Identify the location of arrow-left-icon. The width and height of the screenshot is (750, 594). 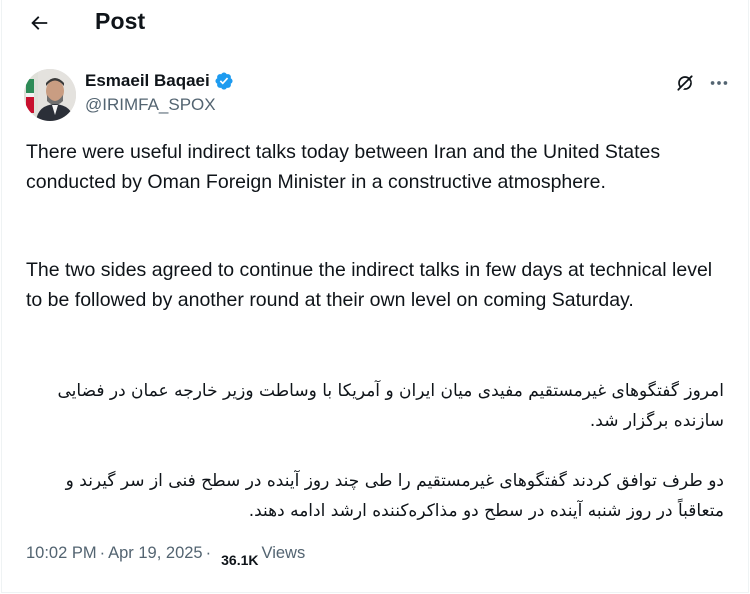
(39, 23).